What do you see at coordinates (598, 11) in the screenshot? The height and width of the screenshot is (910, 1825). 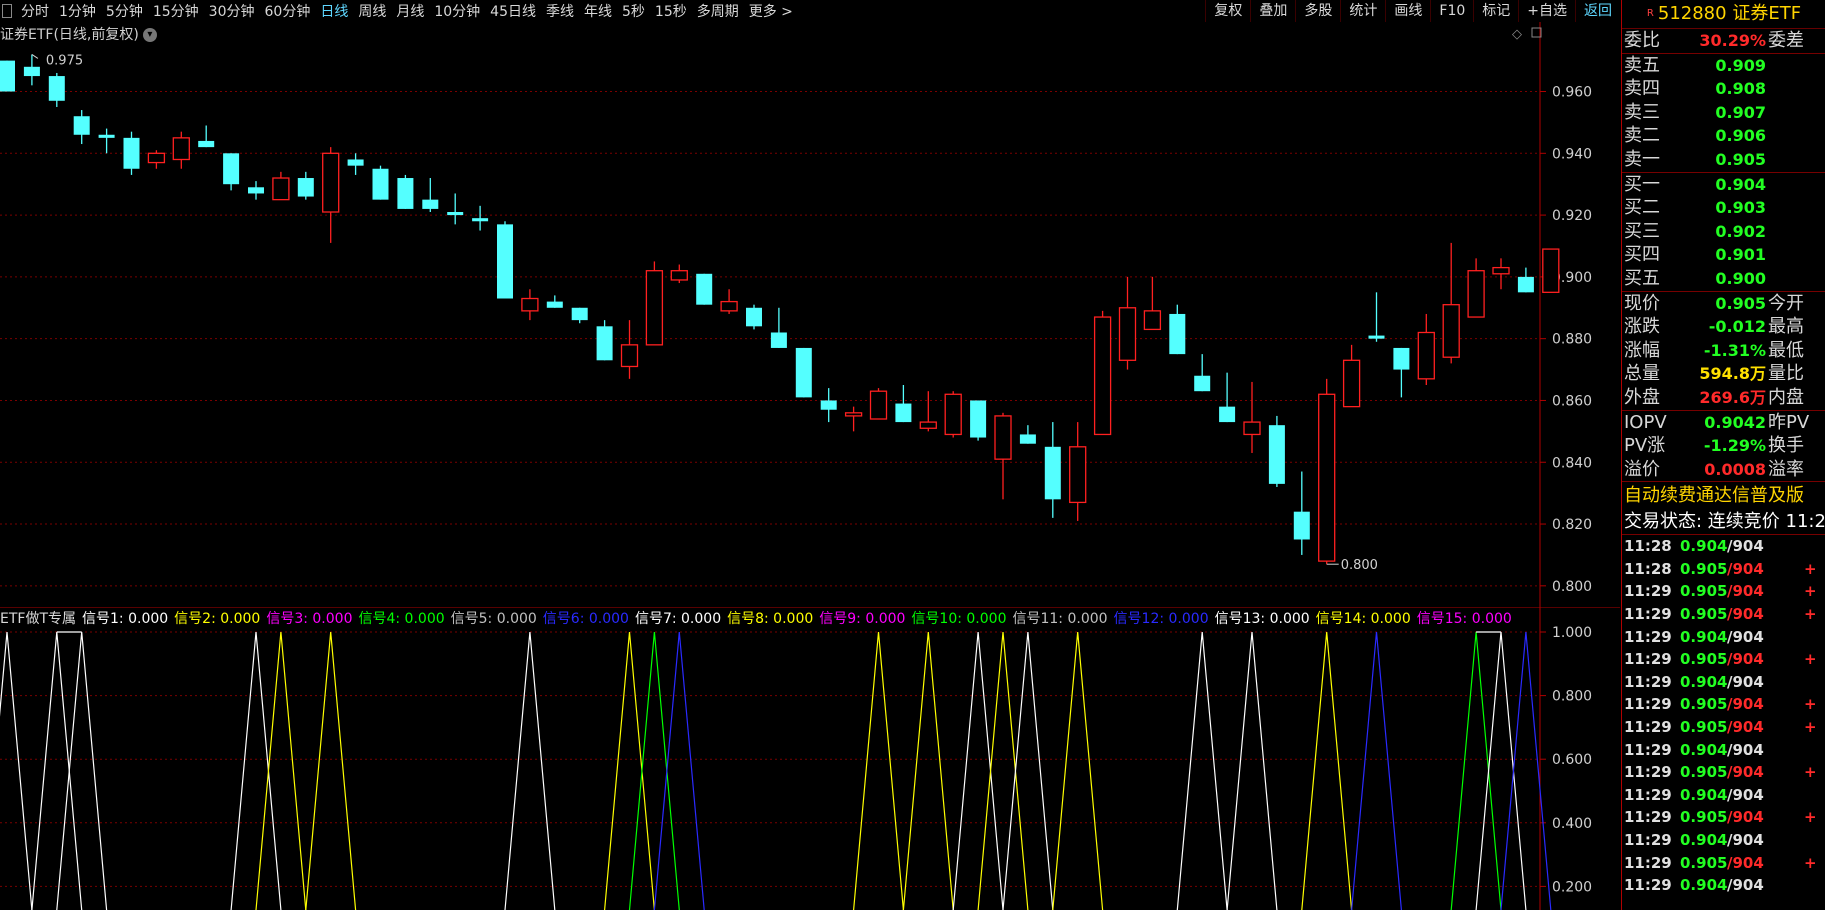 I see `tab-period-12: 年线` at bounding box center [598, 11].